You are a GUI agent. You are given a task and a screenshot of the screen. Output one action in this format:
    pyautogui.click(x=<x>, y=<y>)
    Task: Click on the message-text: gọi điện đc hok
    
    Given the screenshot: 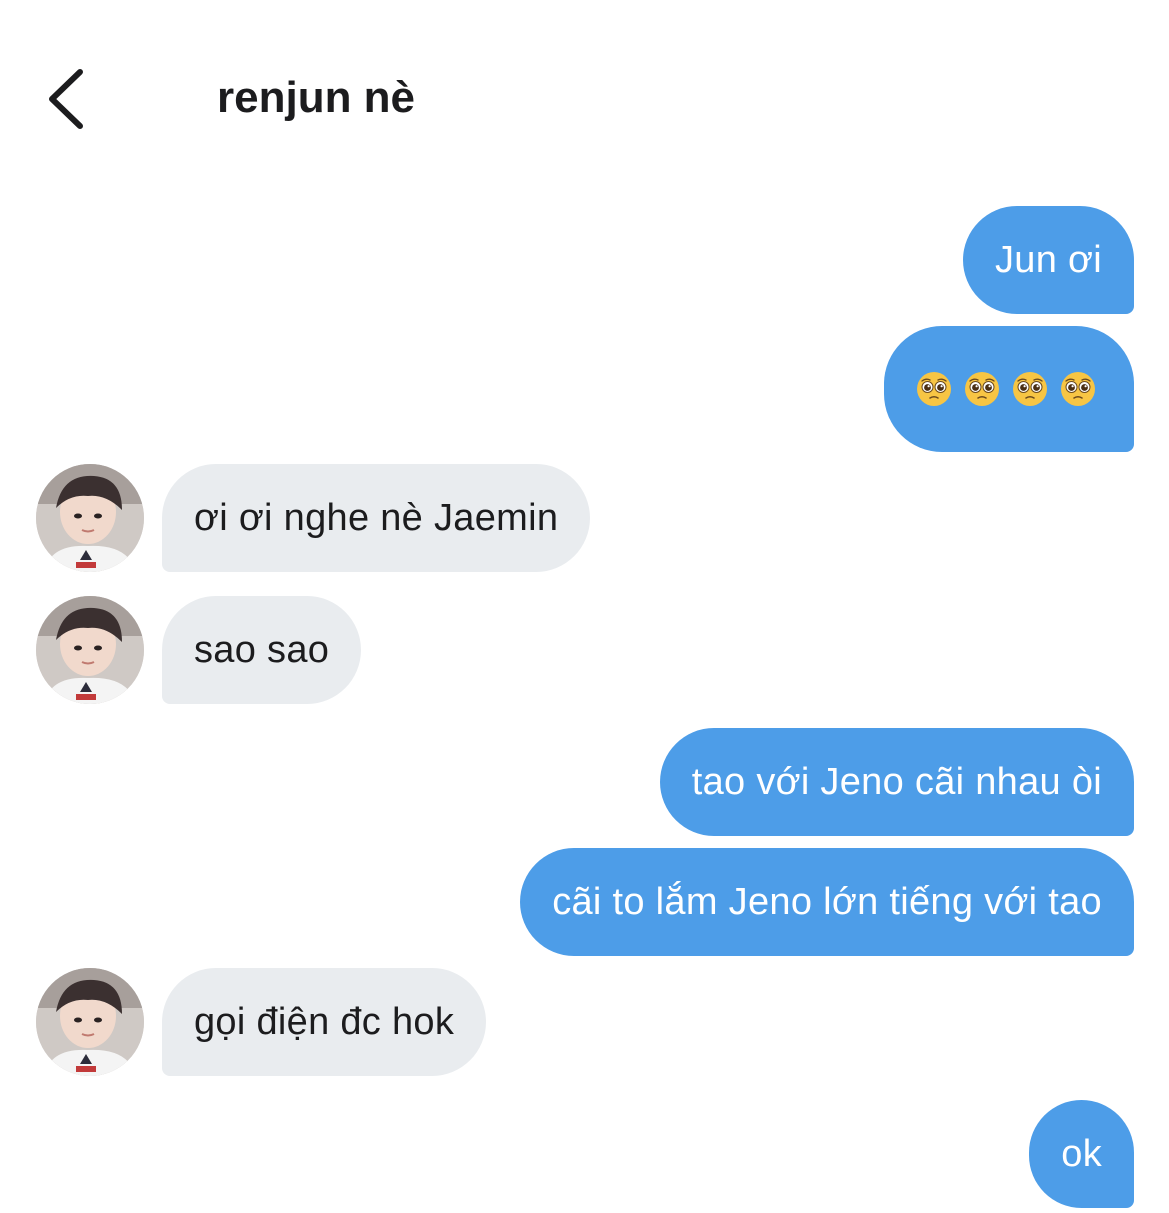 What is the action you would take?
    pyautogui.click(x=324, y=1022)
    